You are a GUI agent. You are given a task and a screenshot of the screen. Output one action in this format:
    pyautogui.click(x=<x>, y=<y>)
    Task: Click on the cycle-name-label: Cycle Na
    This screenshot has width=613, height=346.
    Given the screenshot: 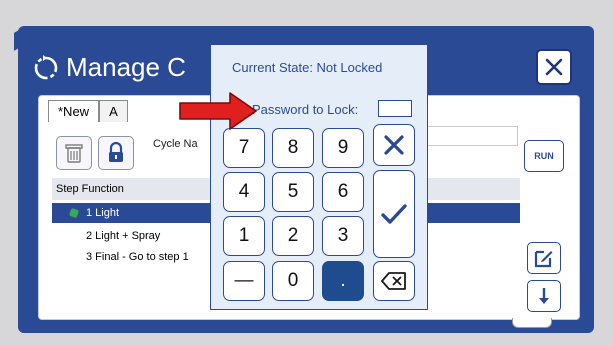 What is the action you would take?
    pyautogui.click(x=175, y=144)
    